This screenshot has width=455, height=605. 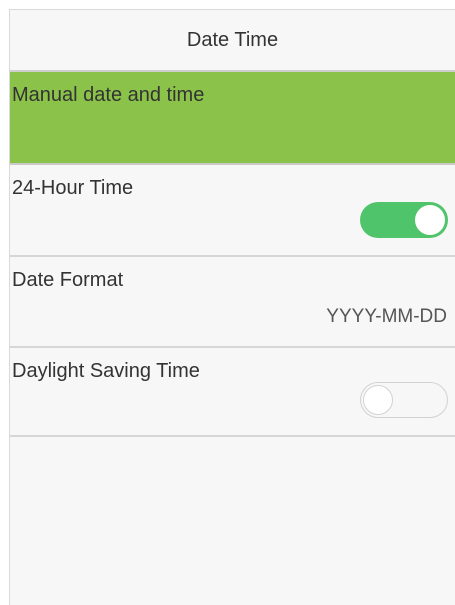 I want to click on date-format-value: YYYY-MM-DD, so click(x=386, y=316).